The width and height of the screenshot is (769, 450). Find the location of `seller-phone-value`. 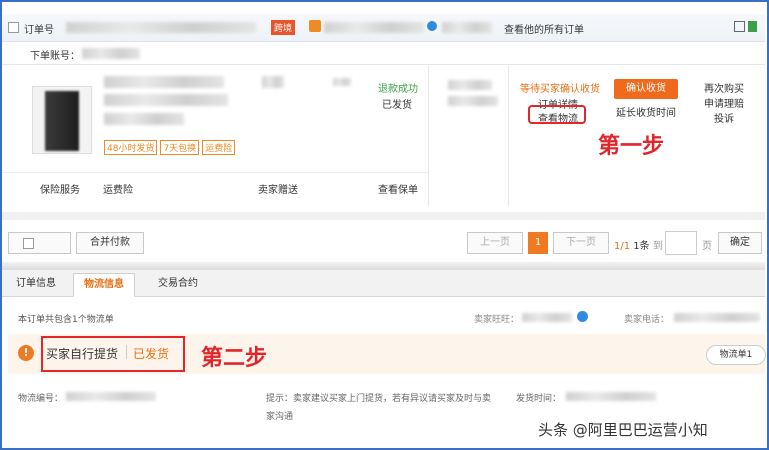

seller-phone-value is located at coordinates (717, 317).